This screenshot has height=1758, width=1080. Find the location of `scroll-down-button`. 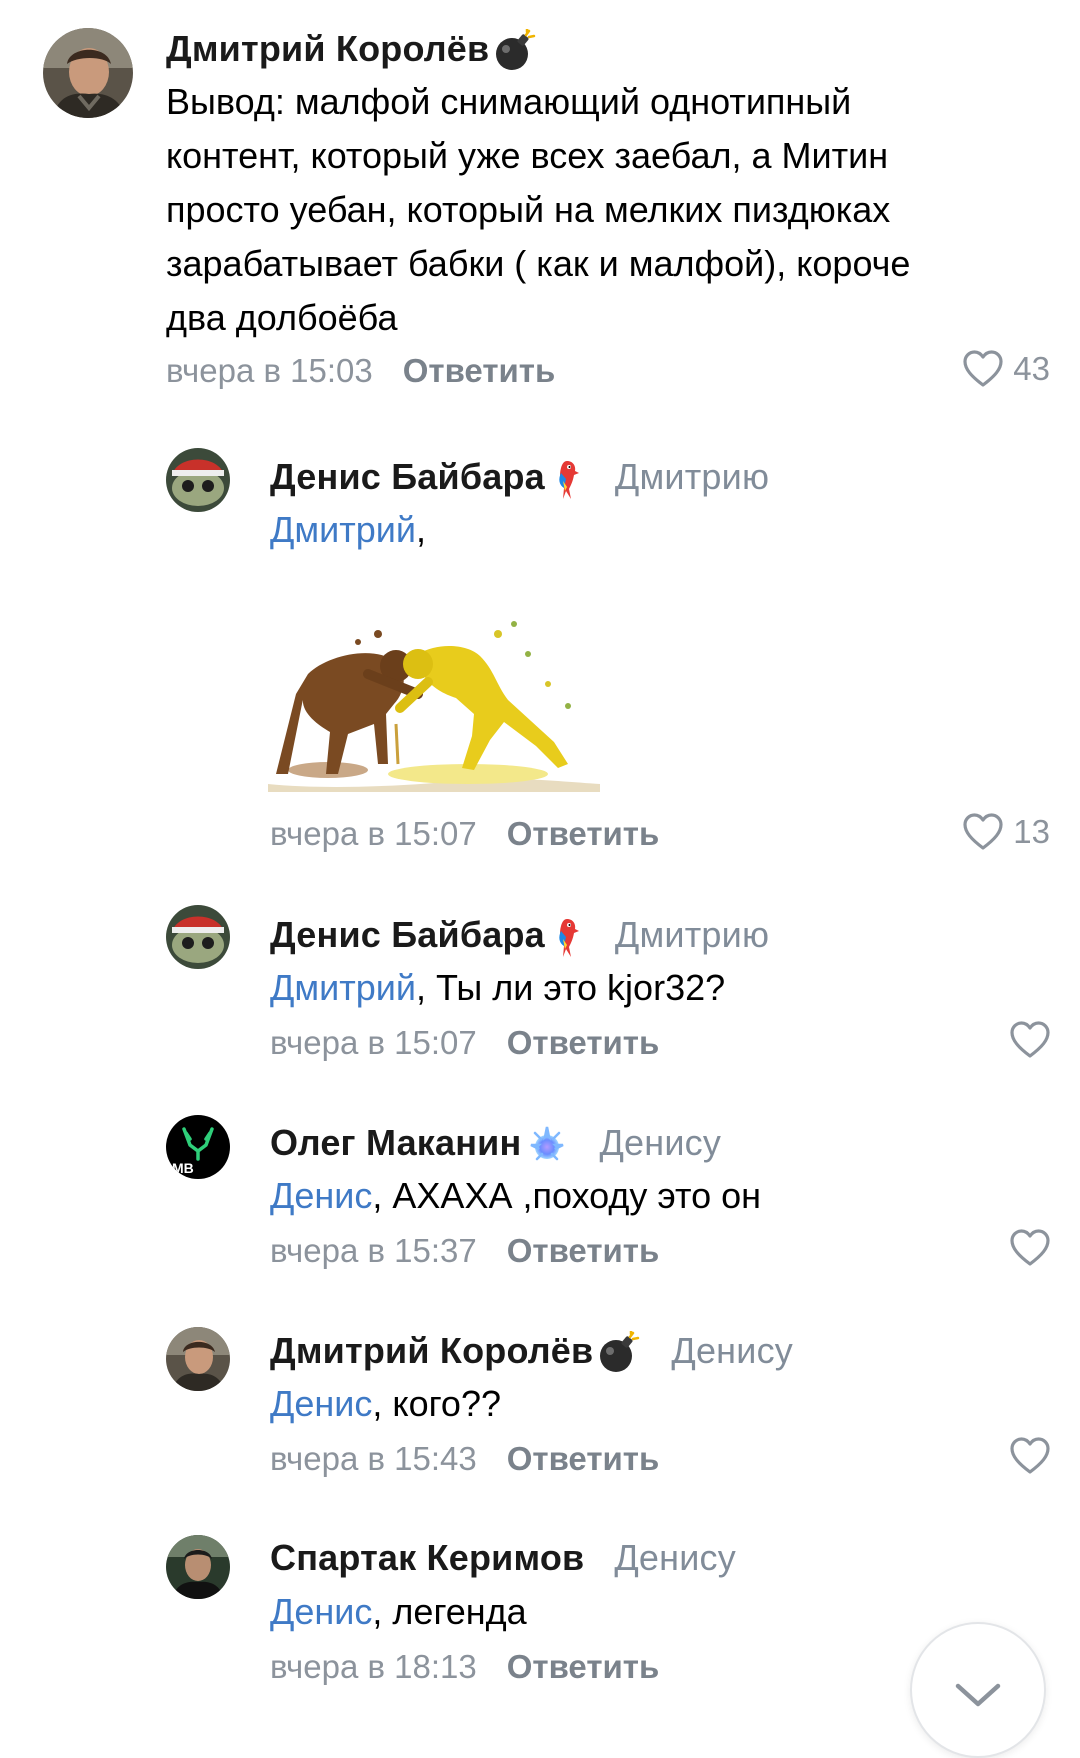

scroll-down-button is located at coordinates (978, 1690).